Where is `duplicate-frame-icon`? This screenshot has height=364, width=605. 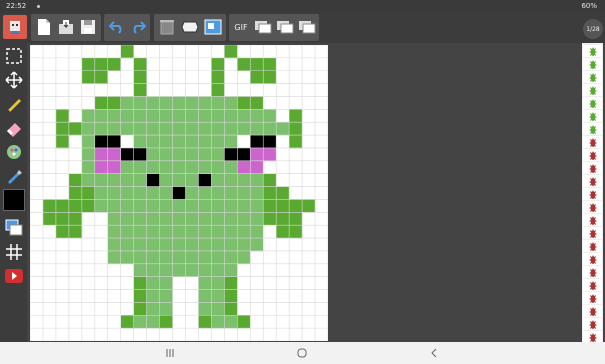
duplicate-frame-icon is located at coordinates (285, 27).